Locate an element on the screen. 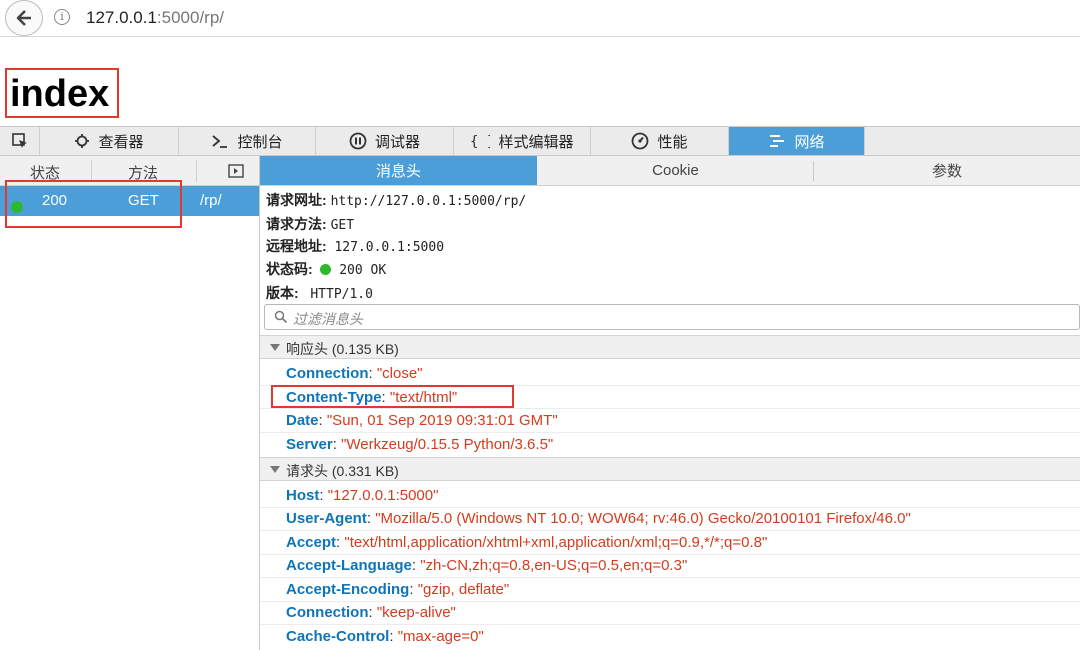 Image resolution: width=1080 pixels, height=650 pixels. header-name: Accept-Encoding is located at coordinates (348, 589).